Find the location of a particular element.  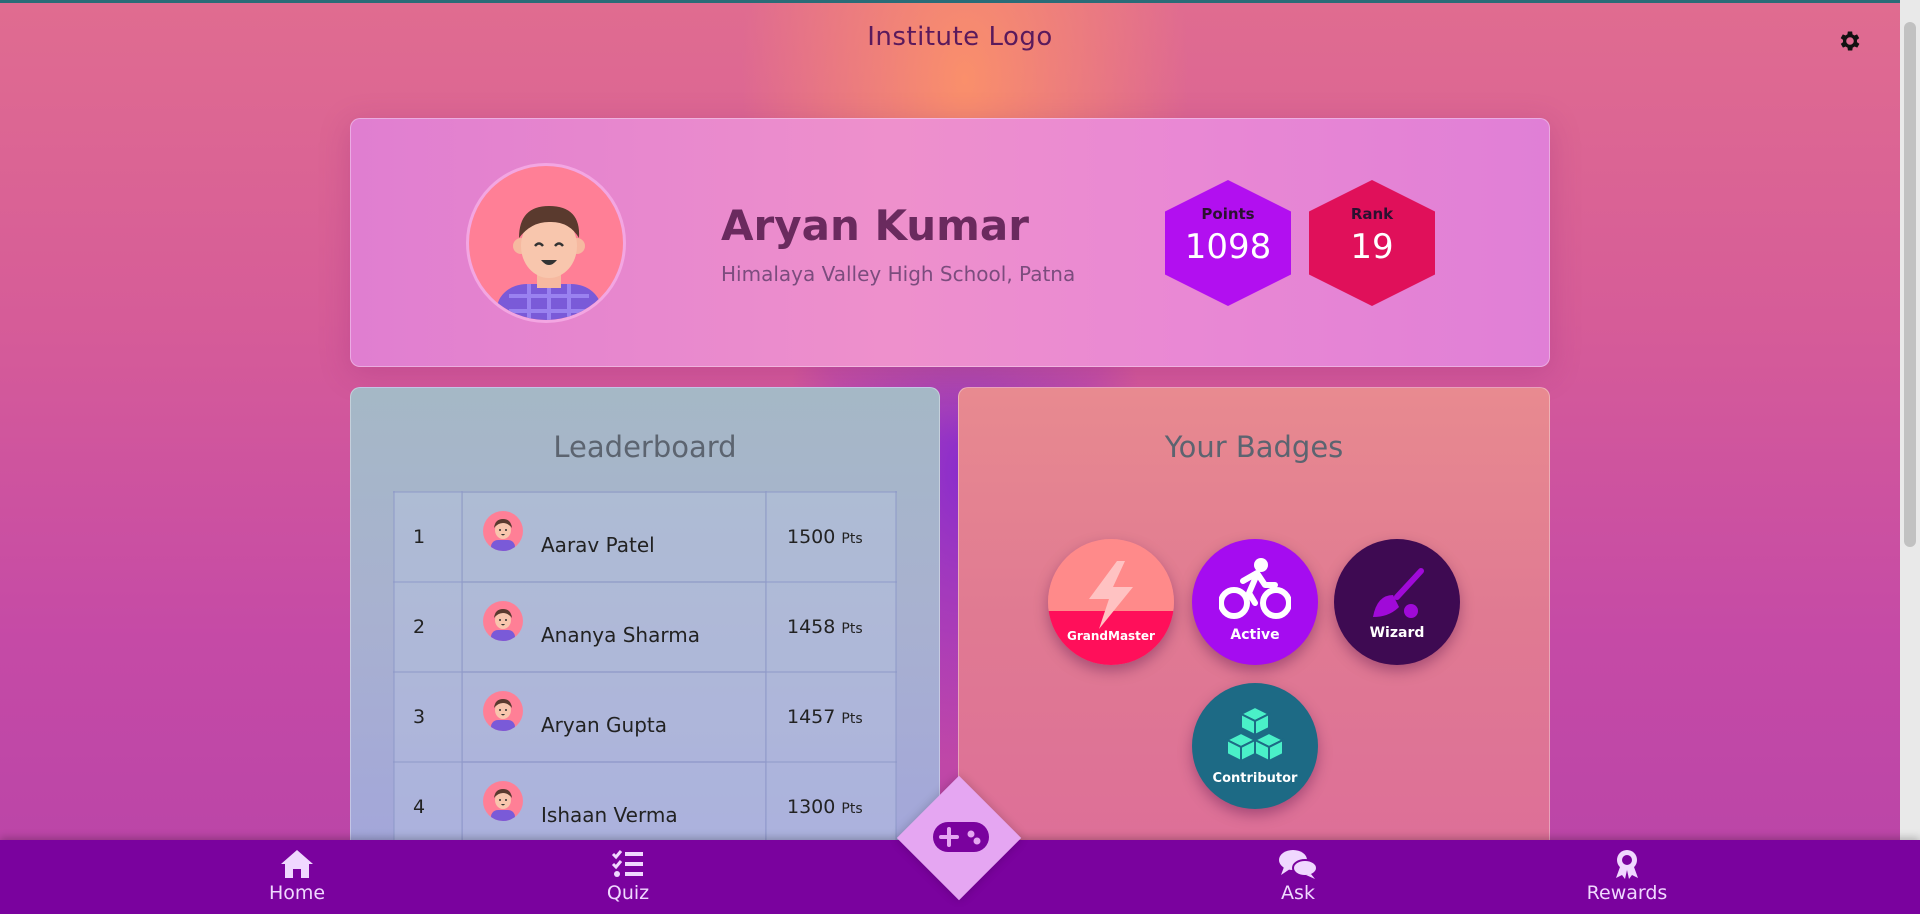

table-row: 2 Ananya Sharma 1458 Pts is located at coordinates (645, 627).